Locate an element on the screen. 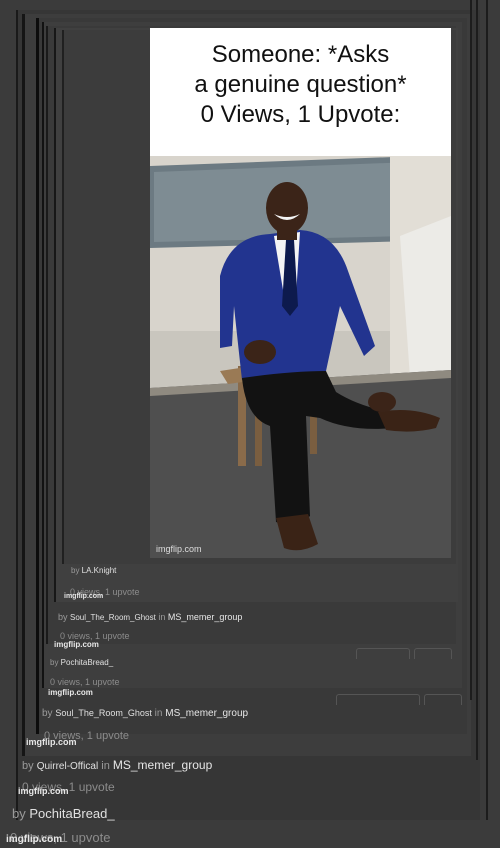 This screenshot has height=848, width=500. caption-line: a genuine question* is located at coordinates (300, 84).